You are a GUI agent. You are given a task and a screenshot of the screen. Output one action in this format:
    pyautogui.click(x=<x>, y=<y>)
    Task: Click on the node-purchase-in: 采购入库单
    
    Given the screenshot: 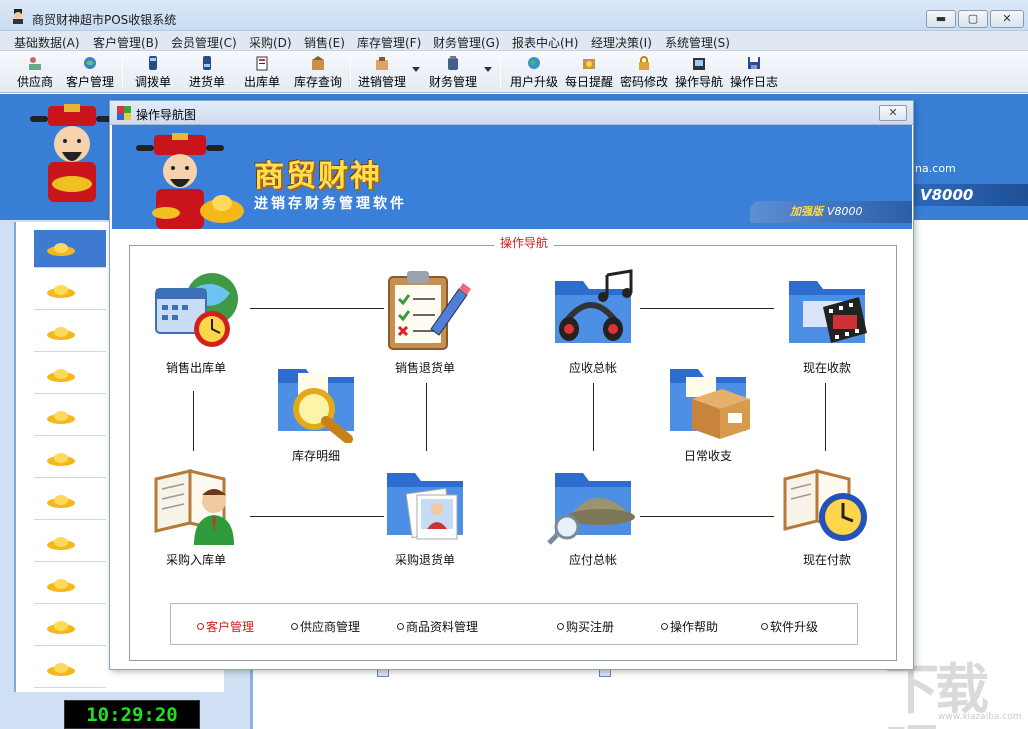 What is the action you would take?
    pyautogui.click(x=196, y=513)
    